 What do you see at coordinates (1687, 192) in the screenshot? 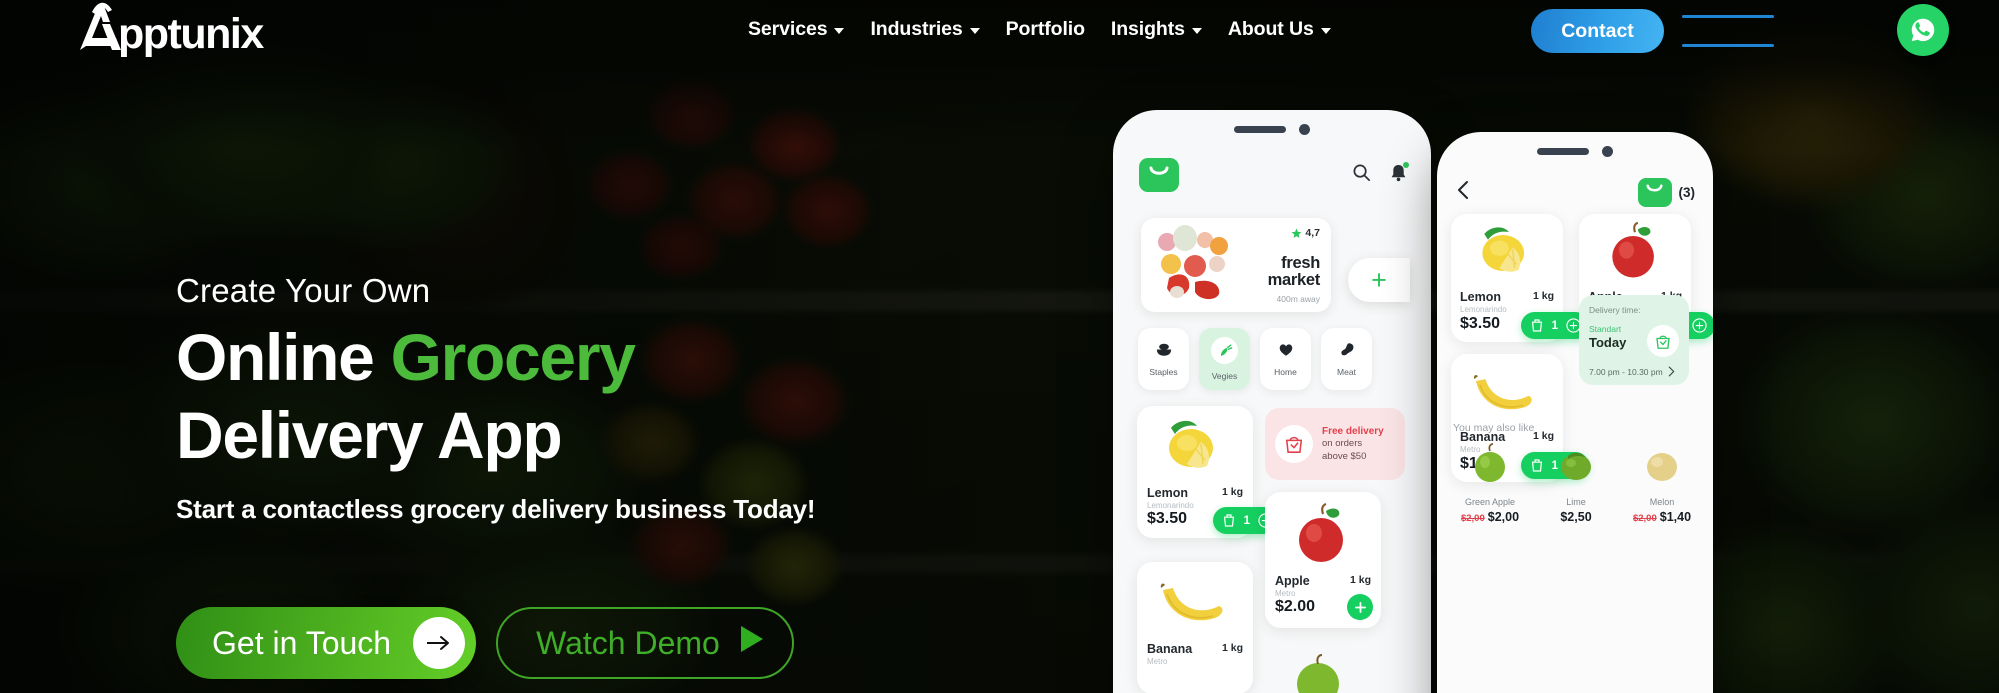
I see `cart-count: (3)` at bounding box center [1687, 192].